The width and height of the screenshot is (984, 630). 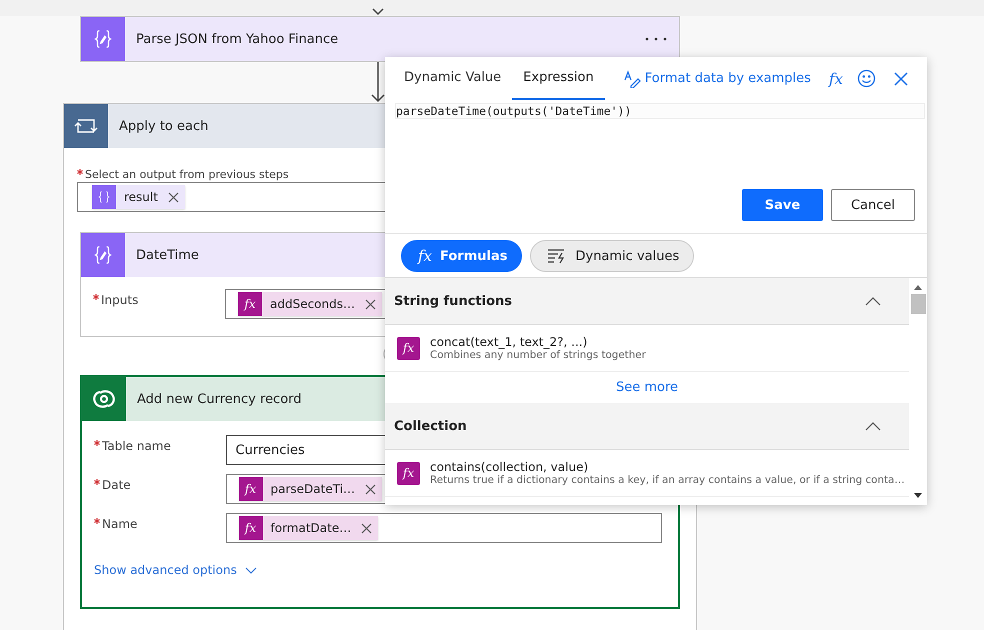 What do you see at coordinates (167, 255) in the screenshot?
I see `step-title: DateTime` at bounding box center [167, 255].